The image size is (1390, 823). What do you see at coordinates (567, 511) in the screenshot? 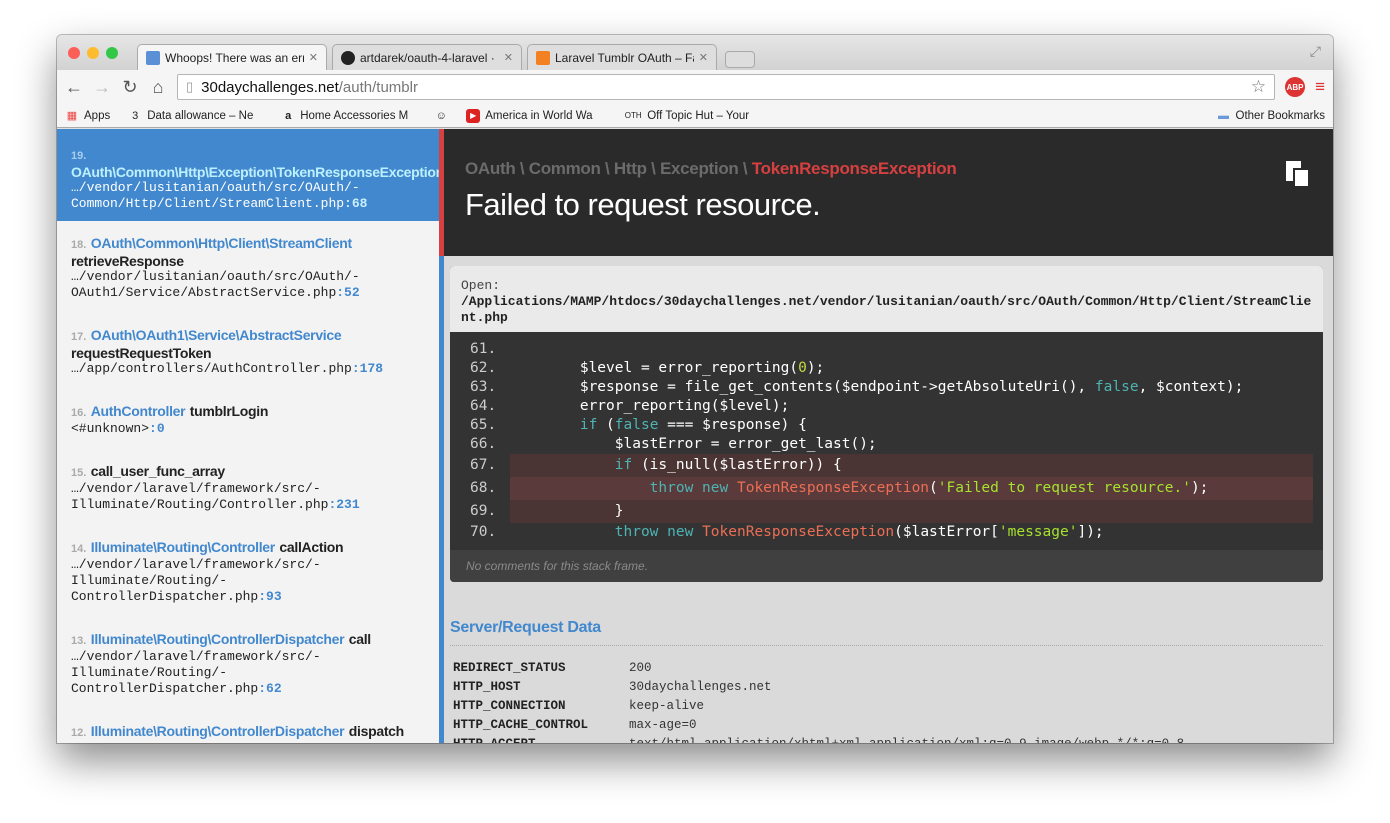
I see `code-token: }` at bounding box center [567, 511].